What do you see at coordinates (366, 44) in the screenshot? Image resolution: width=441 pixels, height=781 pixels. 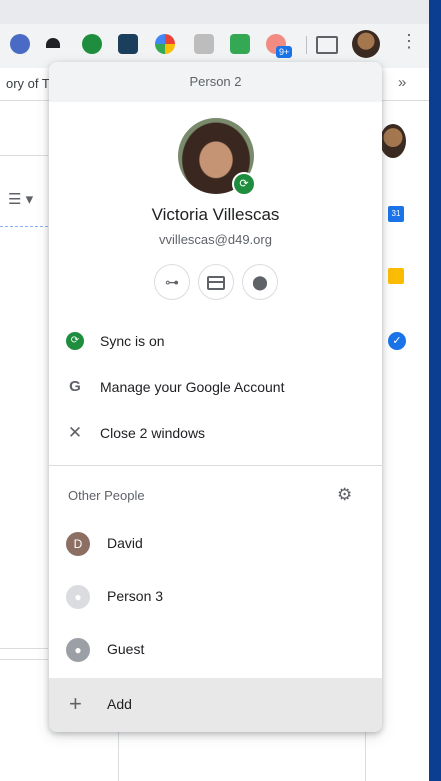 I see `profile-avatar-button` at bounding box center [366, 44].